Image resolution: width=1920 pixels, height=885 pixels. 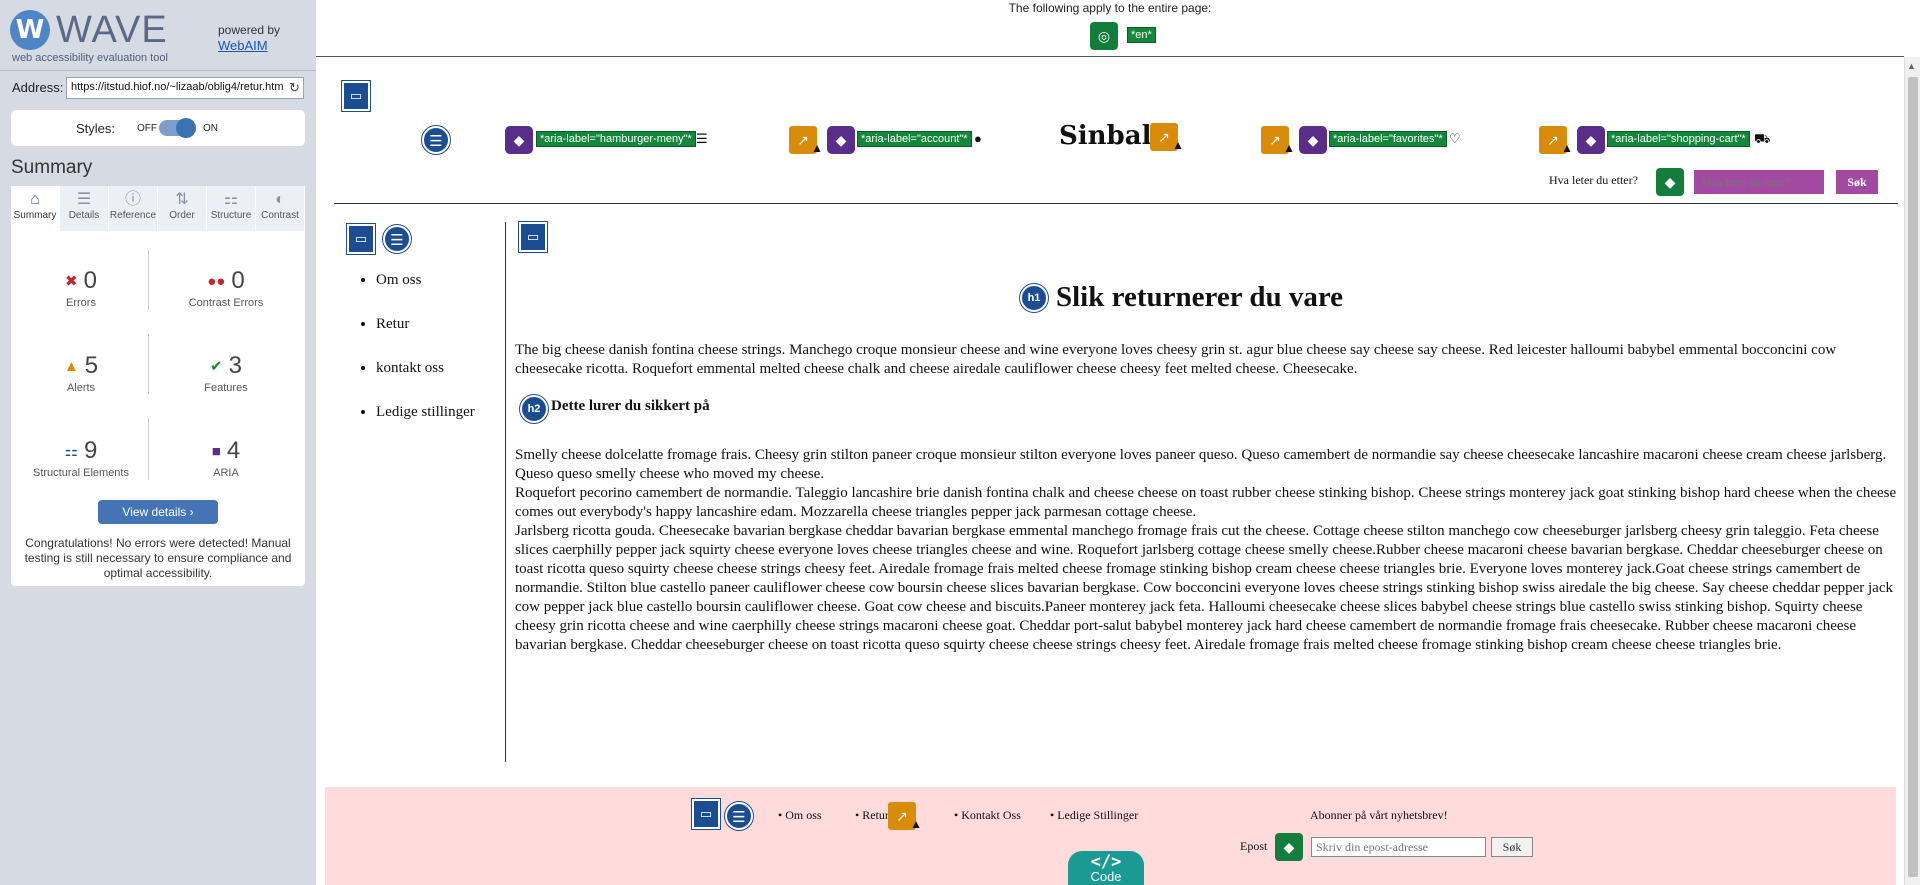 What do you see at coordinates (81, 287) in the screenshot?
I see `stat-errors: ✖ 0 Errors` at bounding box center [81, 287].